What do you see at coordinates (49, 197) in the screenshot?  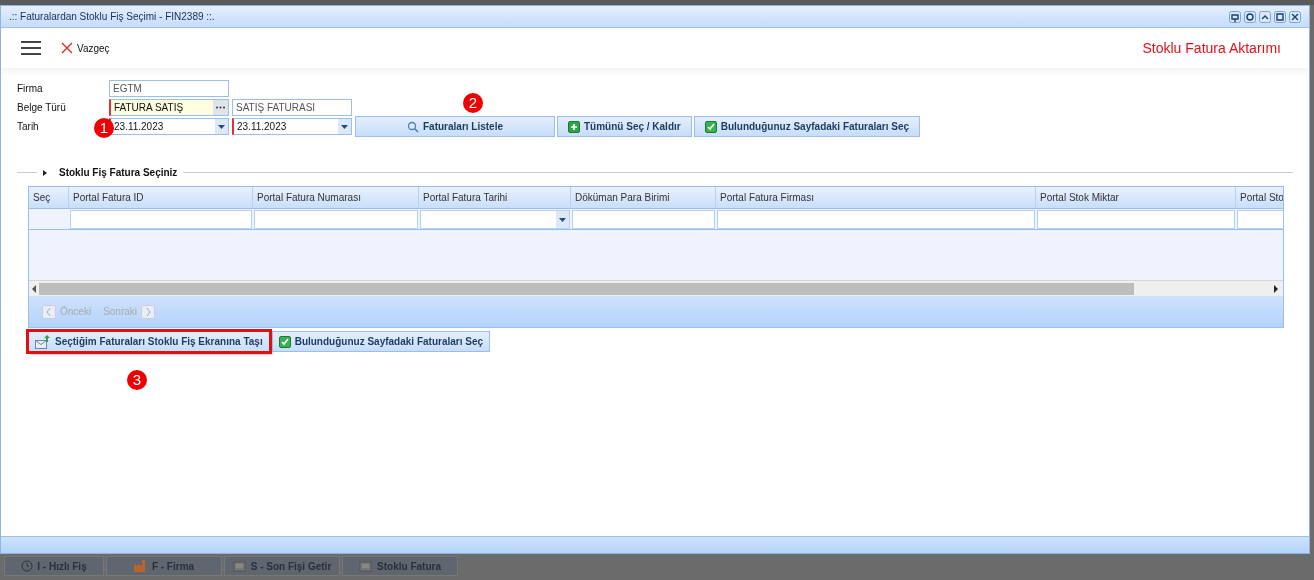 I see `column-header: Seç` at bounding box center [49, 197].